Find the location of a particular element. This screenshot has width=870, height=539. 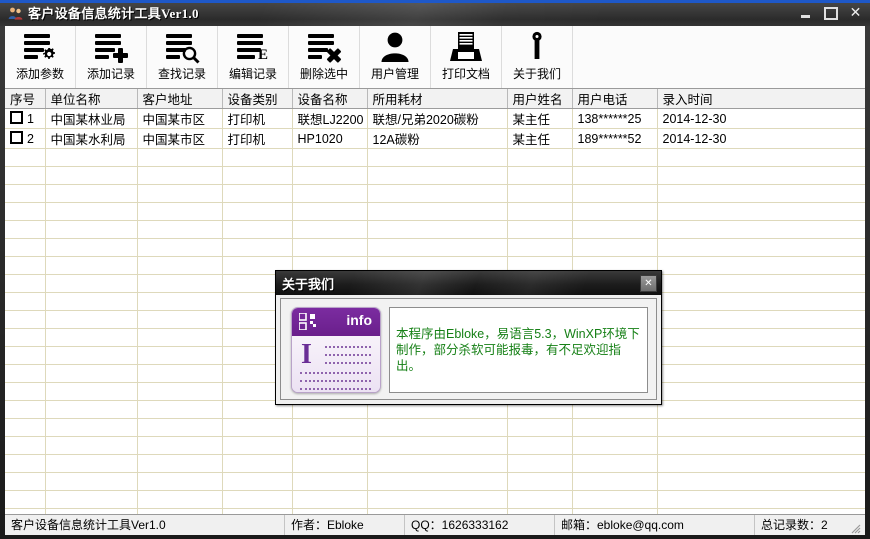

column-header-device: 设备名称 is located at coordinates (330, 99).